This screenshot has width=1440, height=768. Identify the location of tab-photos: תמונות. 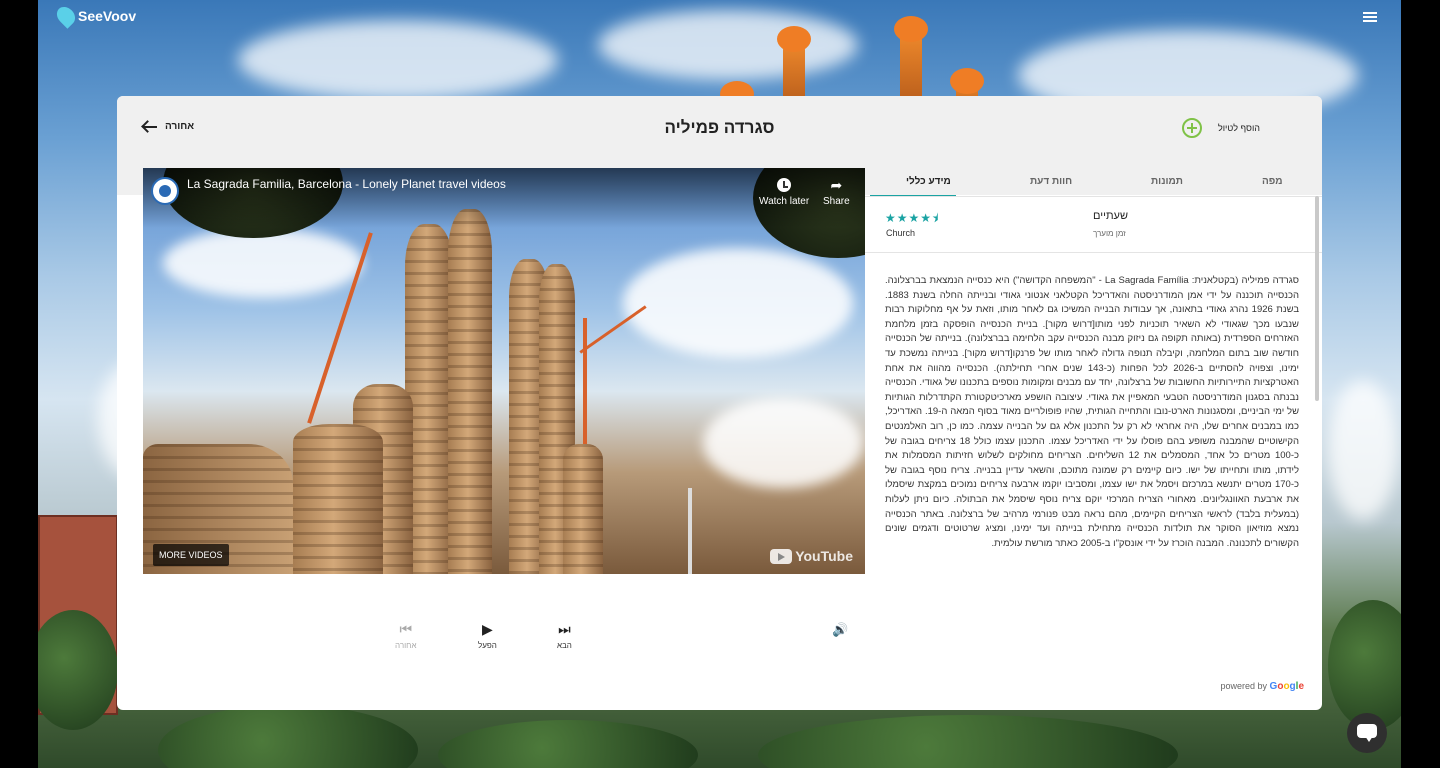
(1167, 181).